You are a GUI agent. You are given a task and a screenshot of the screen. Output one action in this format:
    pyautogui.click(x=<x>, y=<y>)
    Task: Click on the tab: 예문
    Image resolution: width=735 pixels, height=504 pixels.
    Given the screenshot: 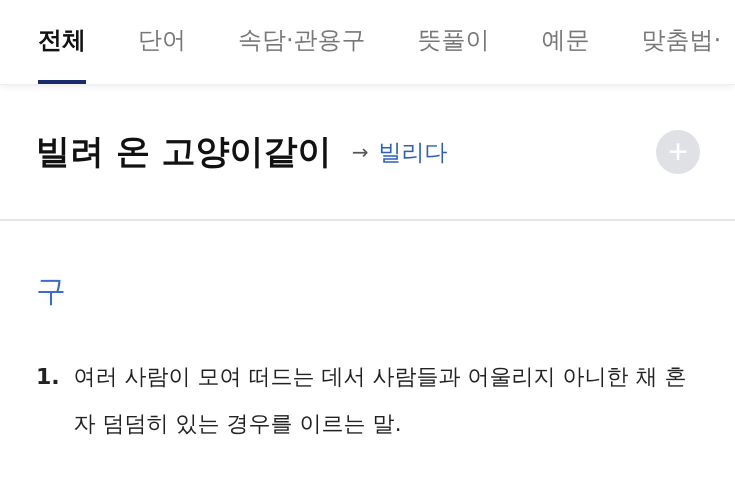 What is the action you would take?
    pyautogui.click(x=566, y=42)
    